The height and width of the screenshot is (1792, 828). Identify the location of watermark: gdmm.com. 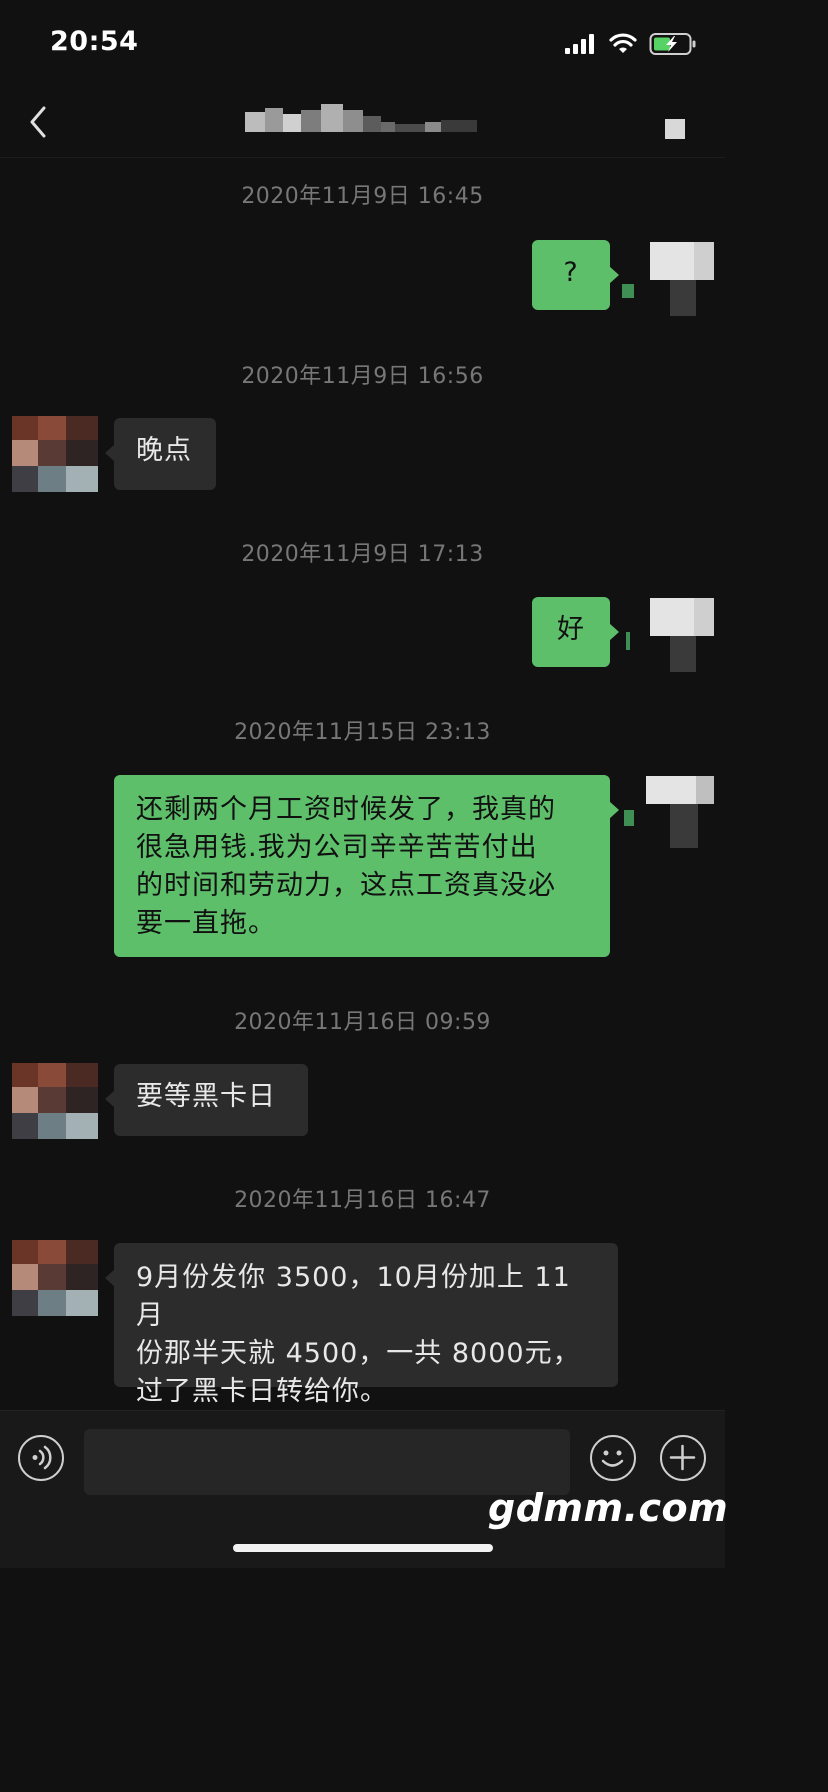
(608, 1508).